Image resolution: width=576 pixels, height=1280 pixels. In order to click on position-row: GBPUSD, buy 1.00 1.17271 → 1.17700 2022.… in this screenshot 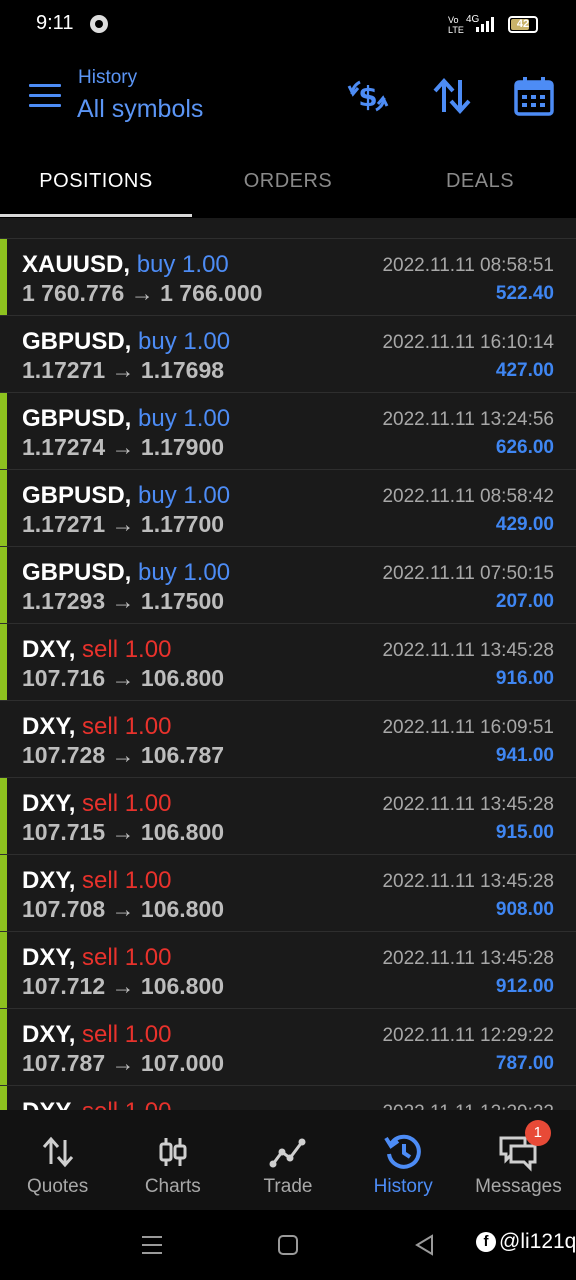, I will do `click(288, 507)`.